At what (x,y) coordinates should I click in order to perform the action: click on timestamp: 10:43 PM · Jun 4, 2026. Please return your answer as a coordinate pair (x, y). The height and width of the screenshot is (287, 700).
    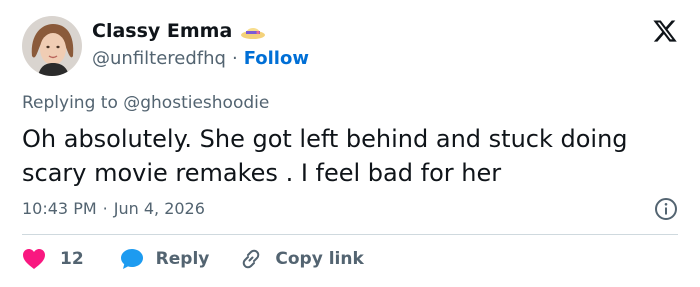
    Looking at the image, I should click on (113, 208).